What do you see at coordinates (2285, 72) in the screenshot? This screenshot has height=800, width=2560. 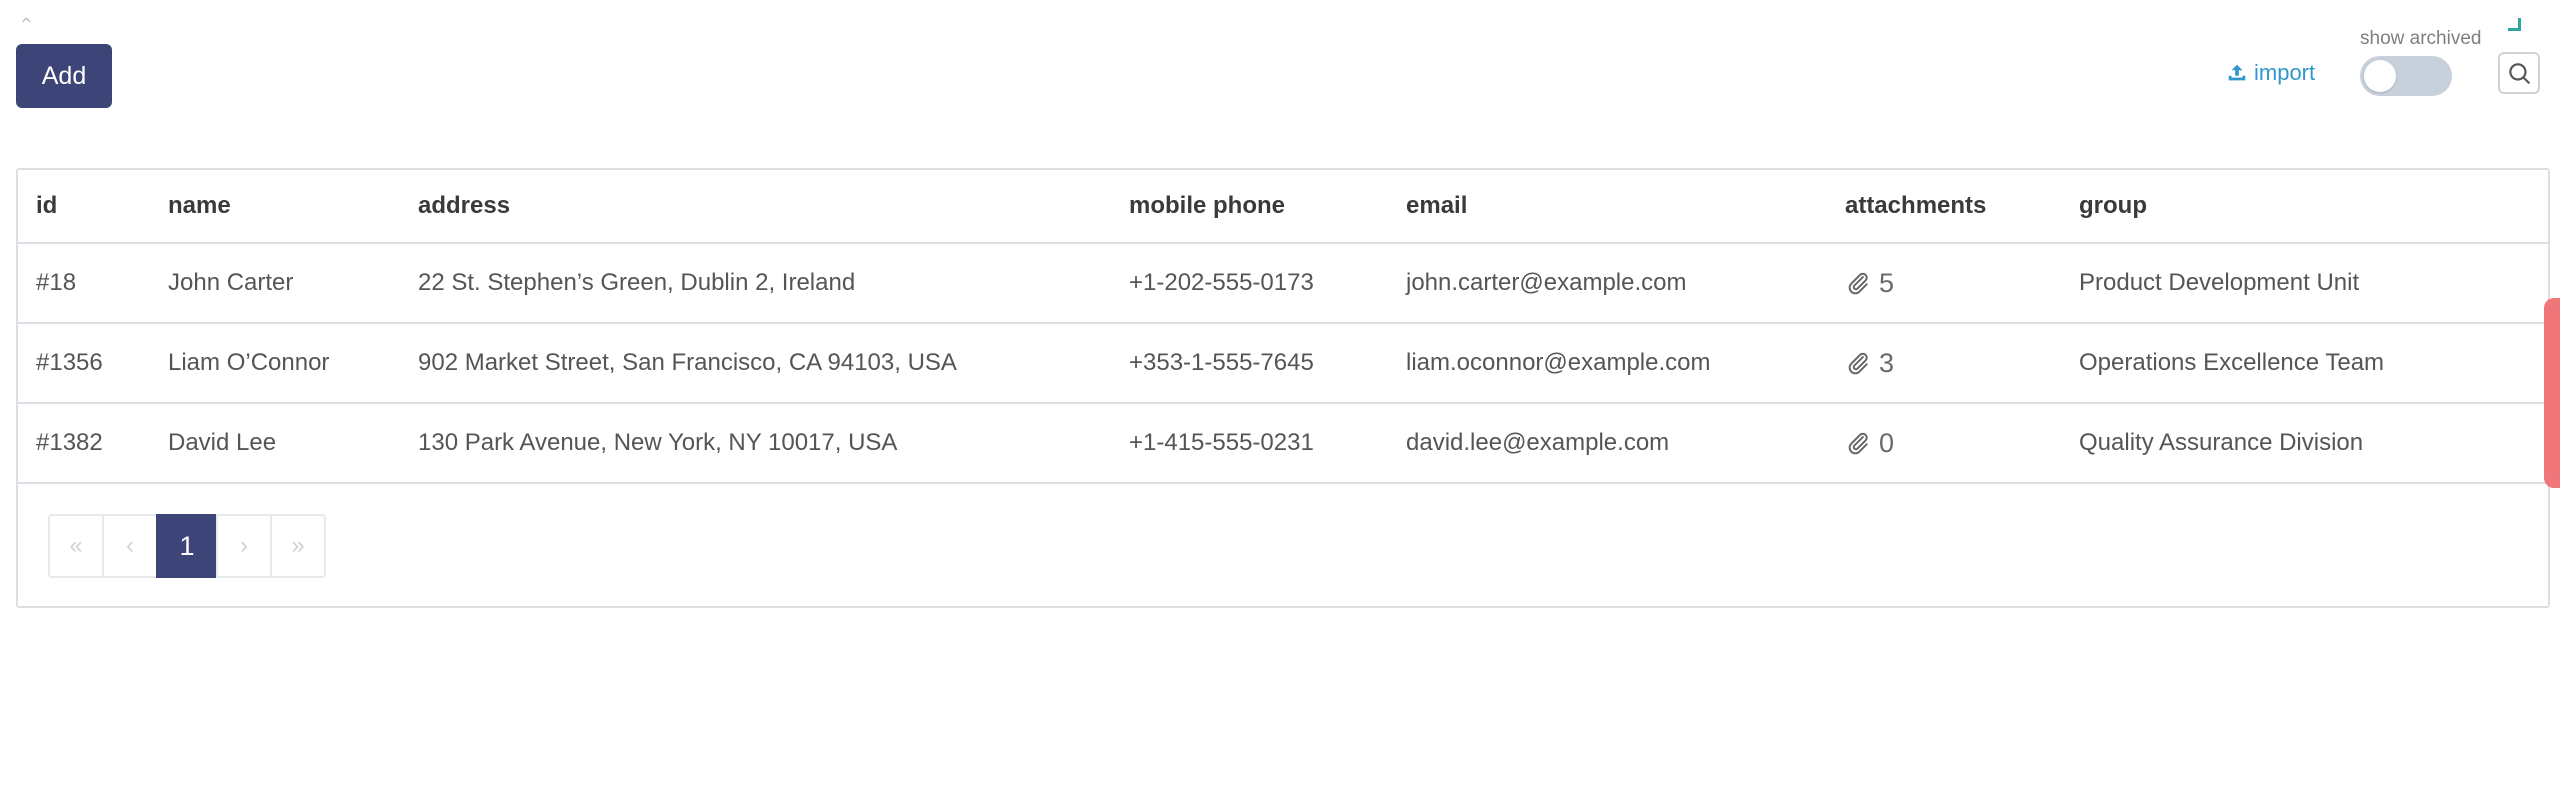 I see `import-label: import` at bounding box center [2285, 72].